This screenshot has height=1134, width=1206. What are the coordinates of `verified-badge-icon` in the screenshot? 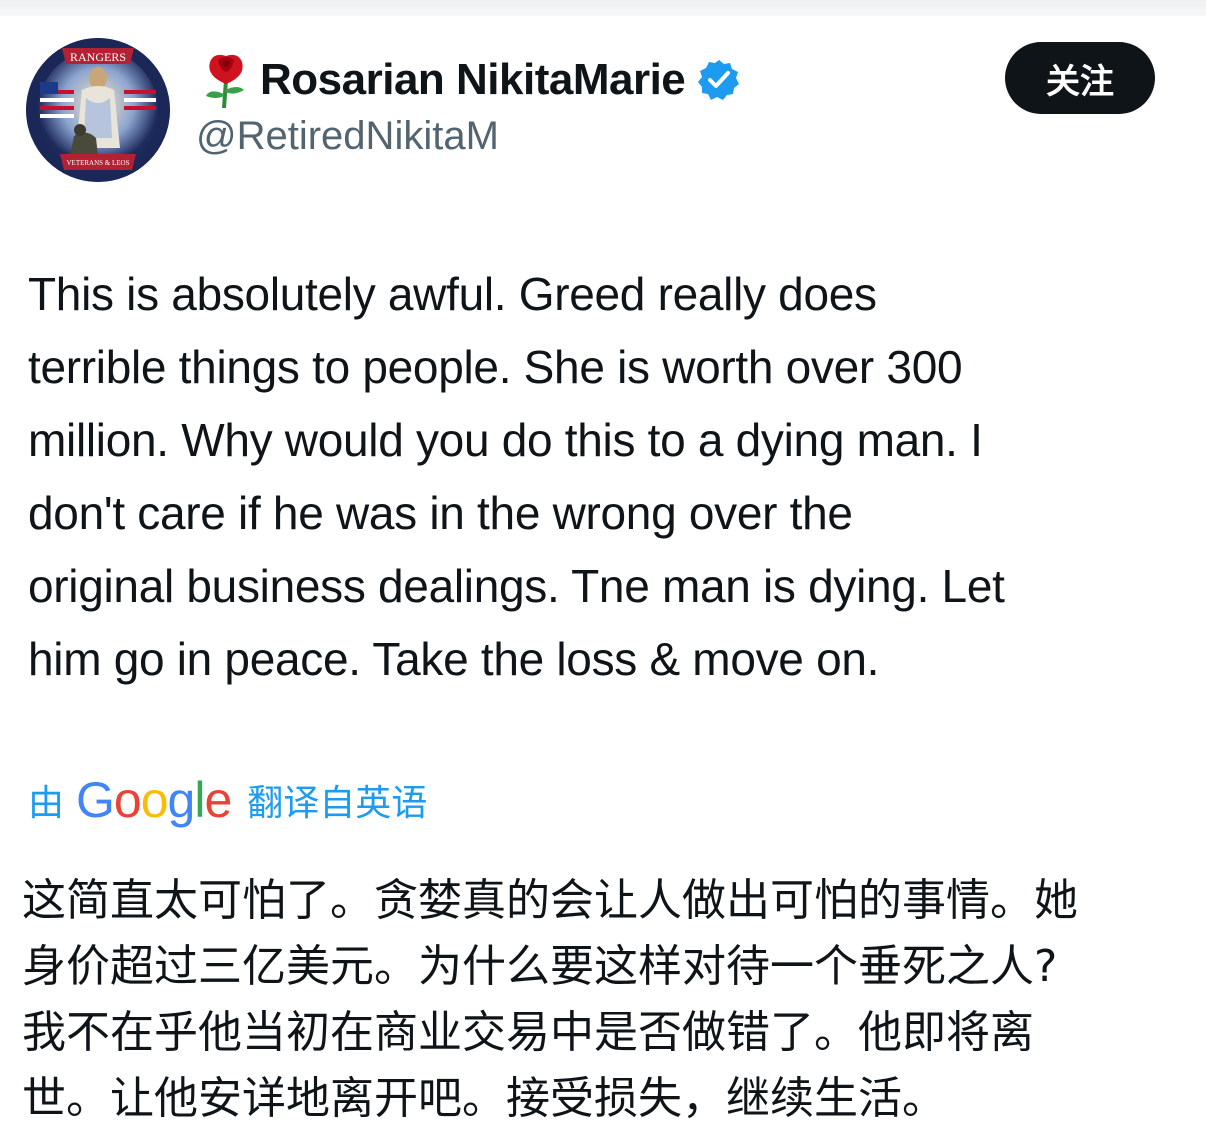 It's located at (719, 80).